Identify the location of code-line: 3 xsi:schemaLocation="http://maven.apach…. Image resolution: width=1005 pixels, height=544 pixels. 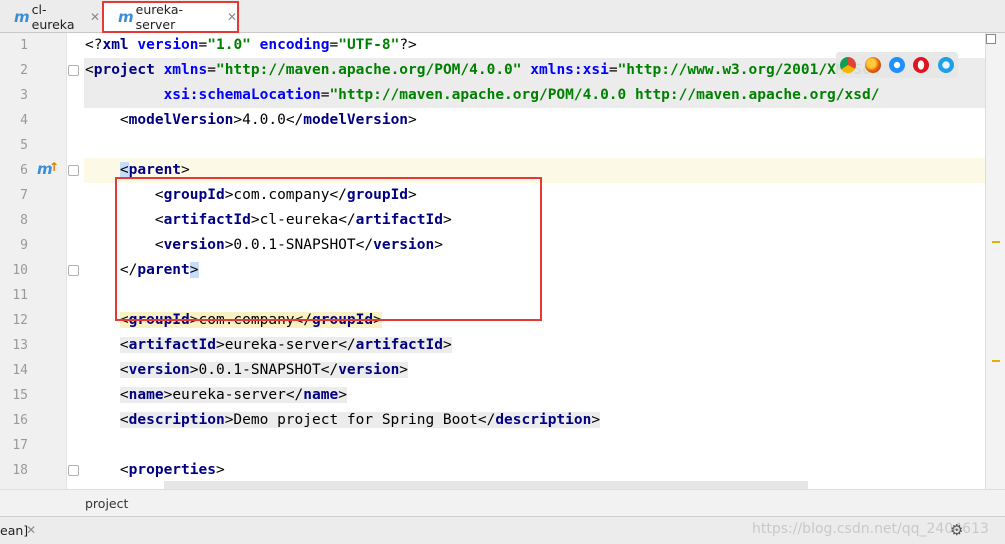
(492, 95).